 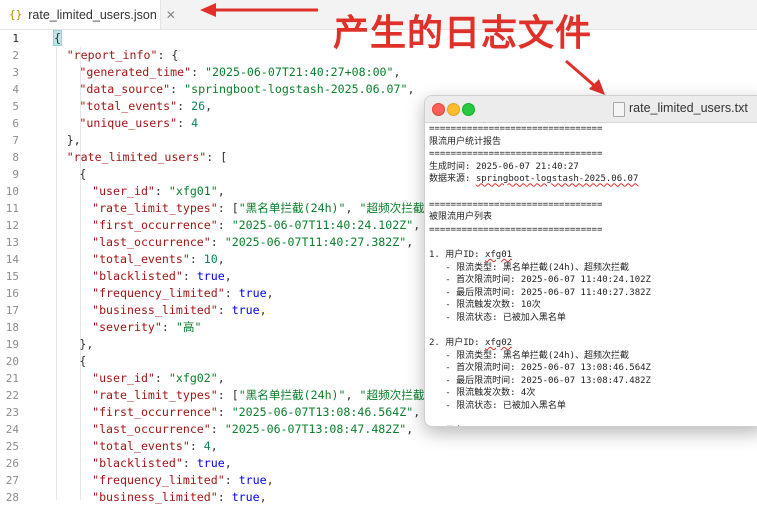 What do you see at coordinates (471, 254) in the screenshot?
I see `text-line: 1. 用户ID: xfg01` at bounding box center [471, 254].